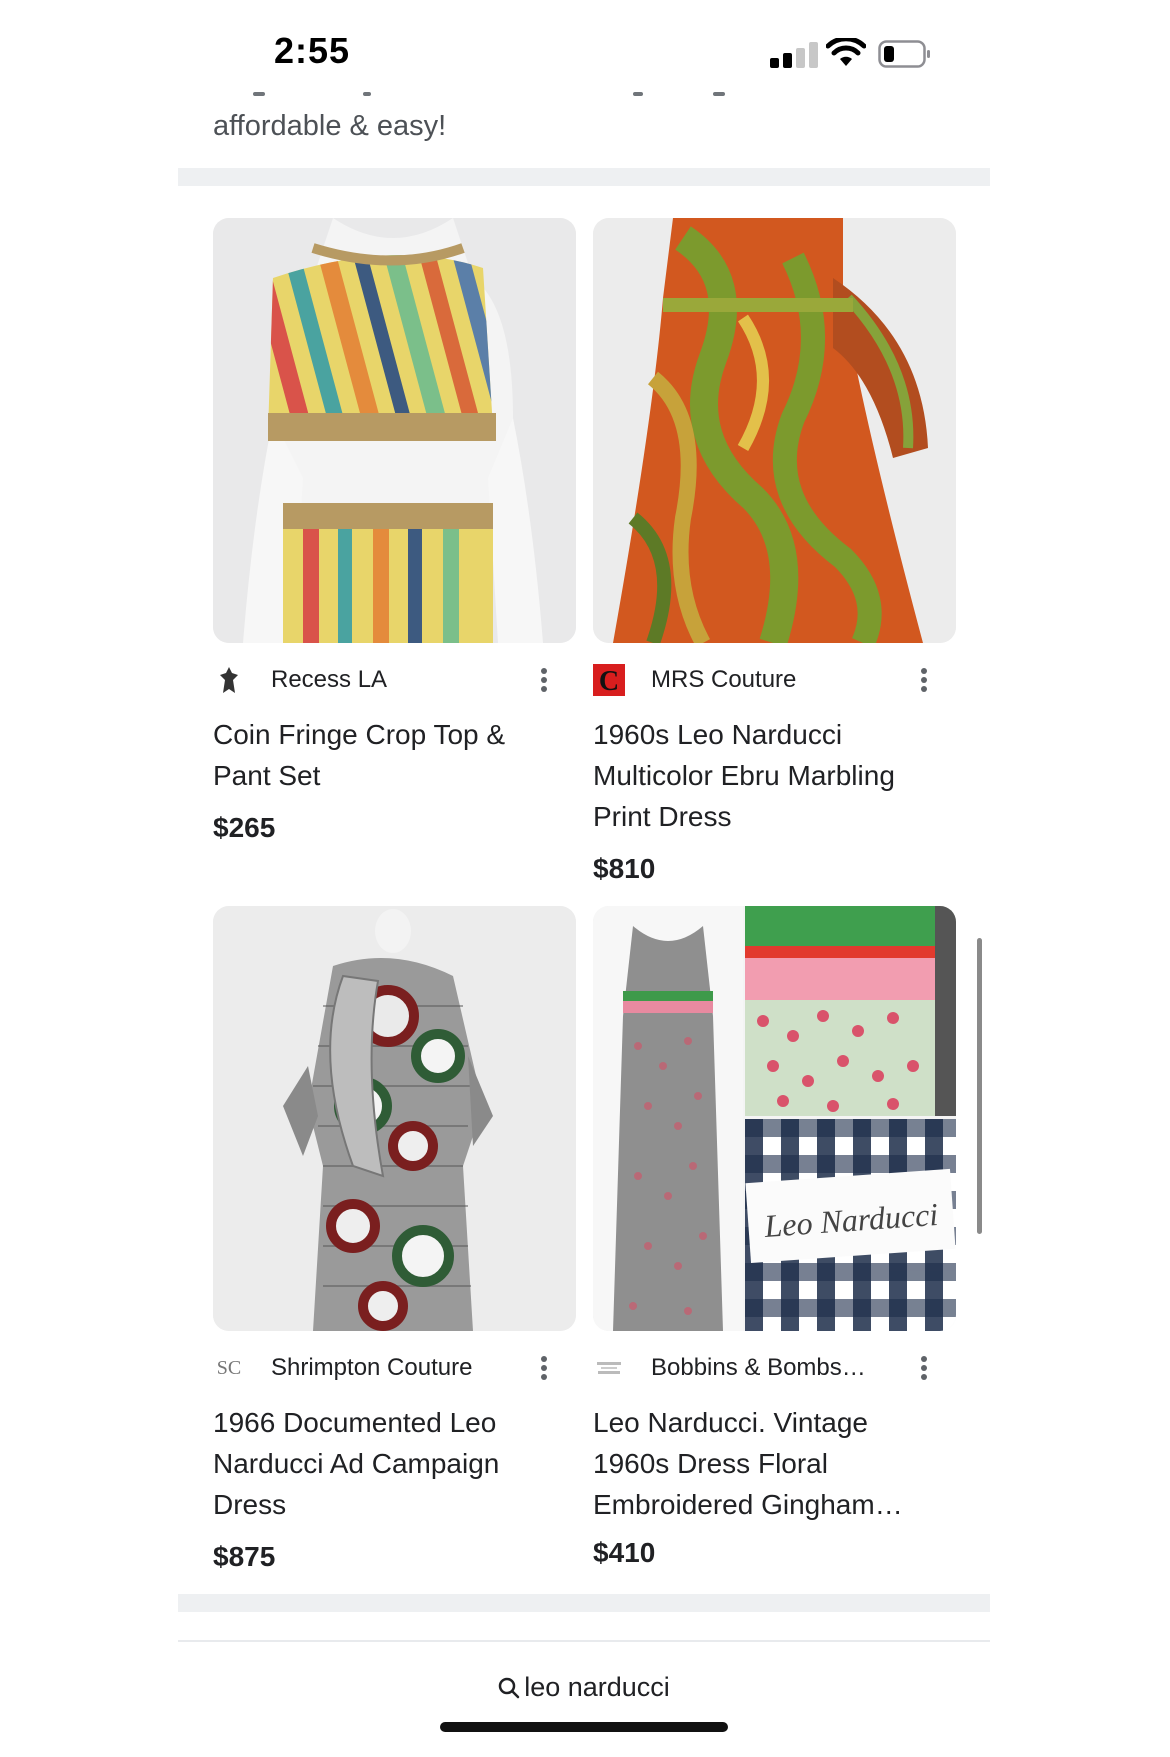  Describe the element at coordinates (329, 679) in the screenshot. I see `merchant-name: Recess LA` at that location.